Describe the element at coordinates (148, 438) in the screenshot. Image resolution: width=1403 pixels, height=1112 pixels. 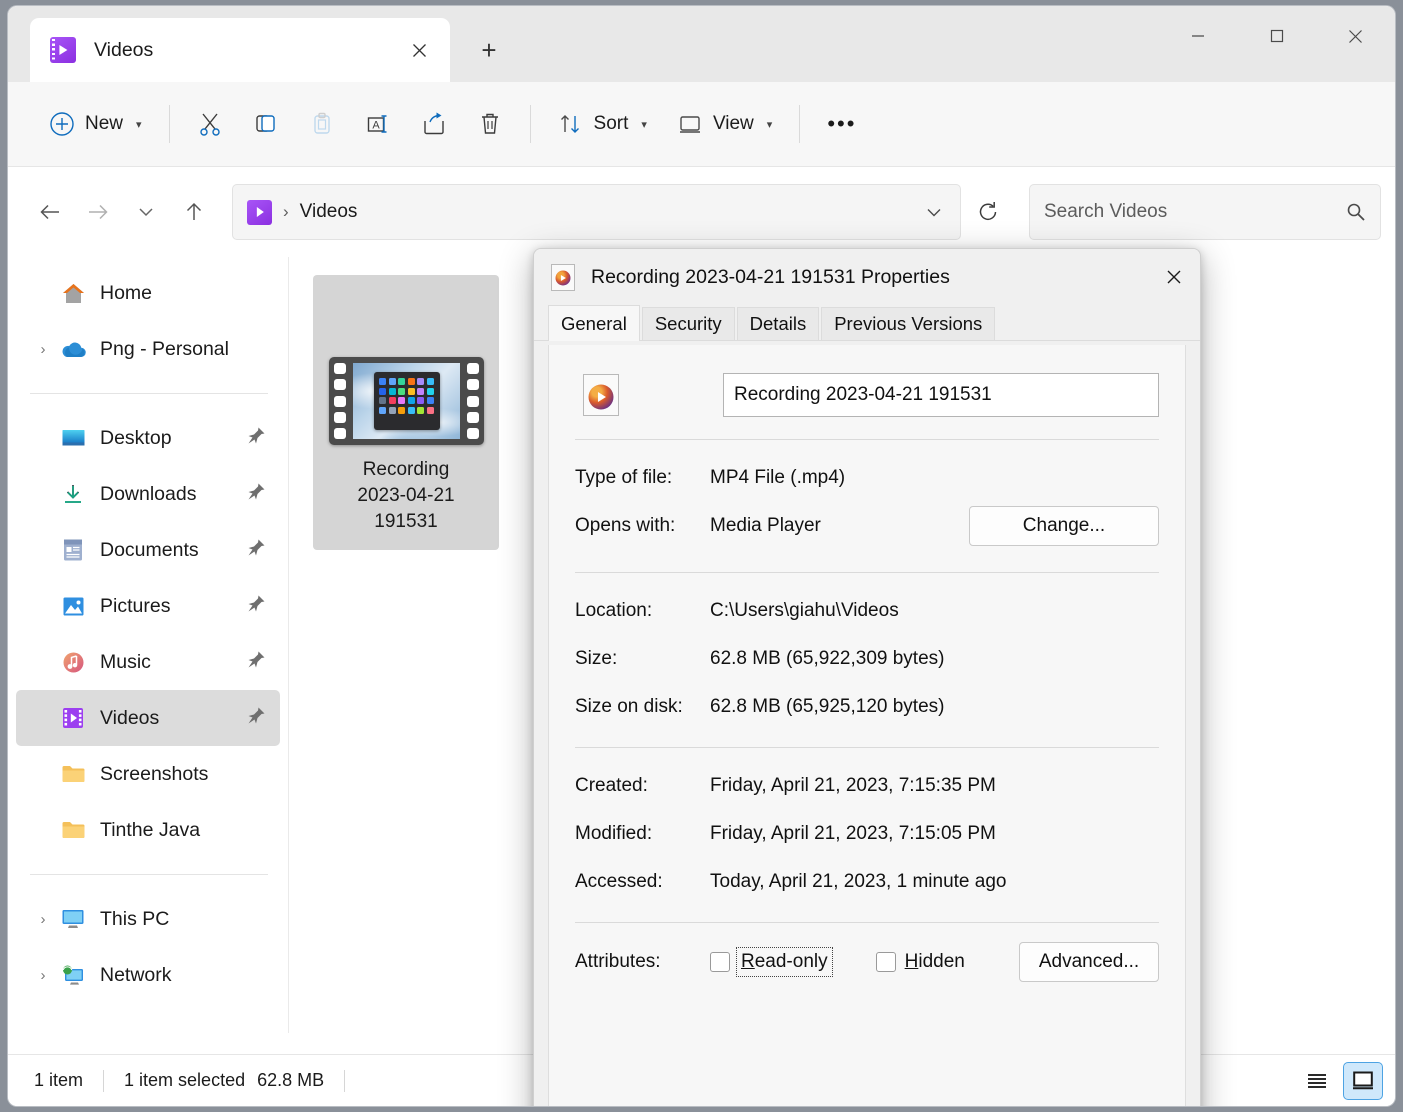
I see `sidebar-item-desktop: Desktop` at that location.